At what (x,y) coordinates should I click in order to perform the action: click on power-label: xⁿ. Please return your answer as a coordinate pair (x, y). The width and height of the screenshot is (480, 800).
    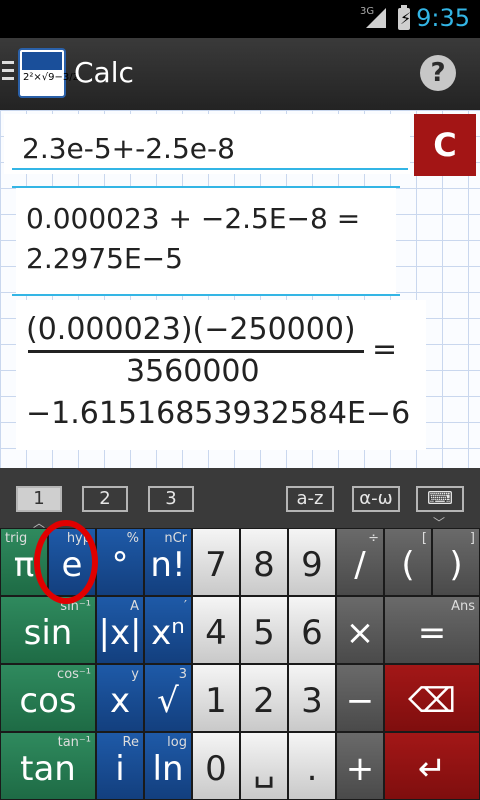
    Looking at the image, I should click on (168, 633).